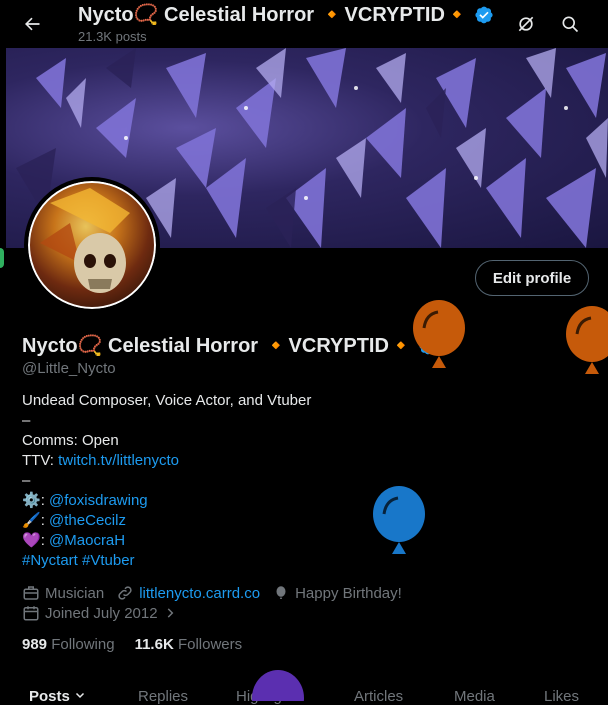  What do you see at coordinates (31, 540) in the screenshot?
I see `purple-heart-emoji-icon: 💜` at bounding box center [31, 540].